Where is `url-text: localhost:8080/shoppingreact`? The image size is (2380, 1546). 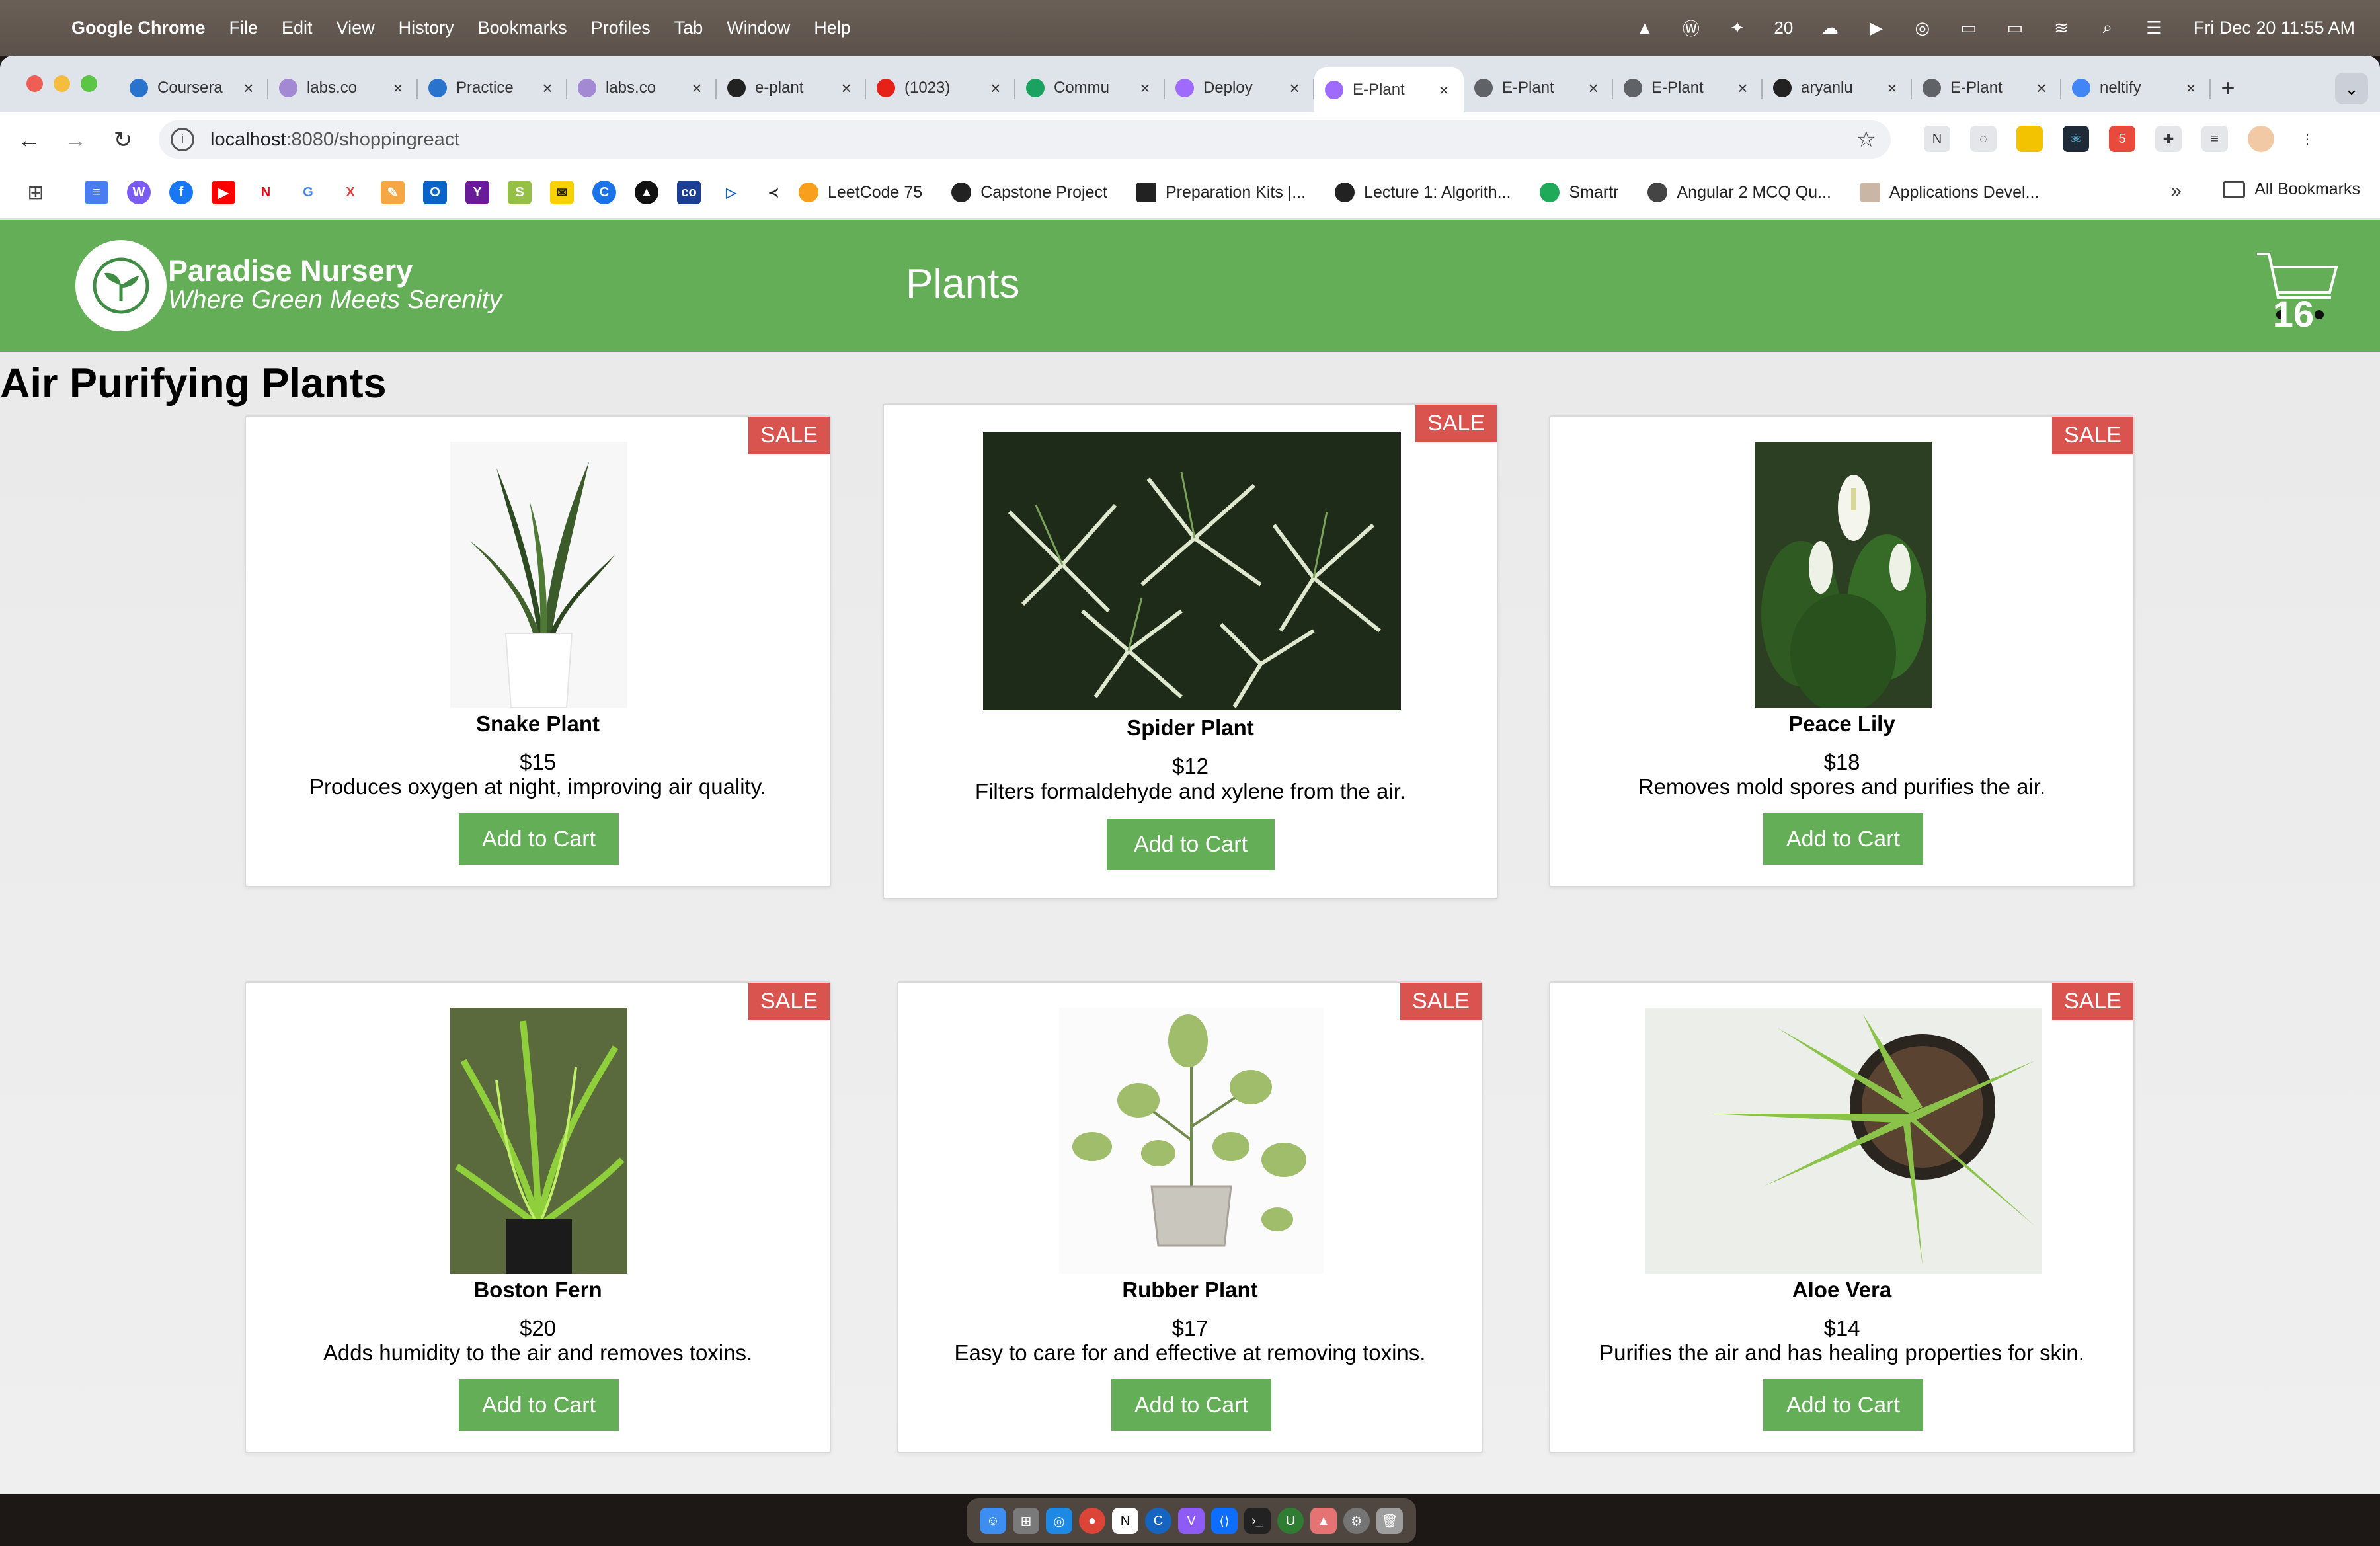 url-text: localhost:8080/shoppingreact is located at coordinates (334, 140).